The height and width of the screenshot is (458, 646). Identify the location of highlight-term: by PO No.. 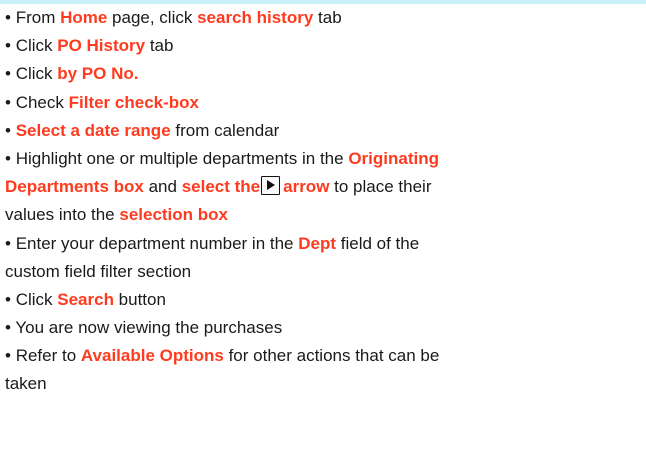
(98, 74).